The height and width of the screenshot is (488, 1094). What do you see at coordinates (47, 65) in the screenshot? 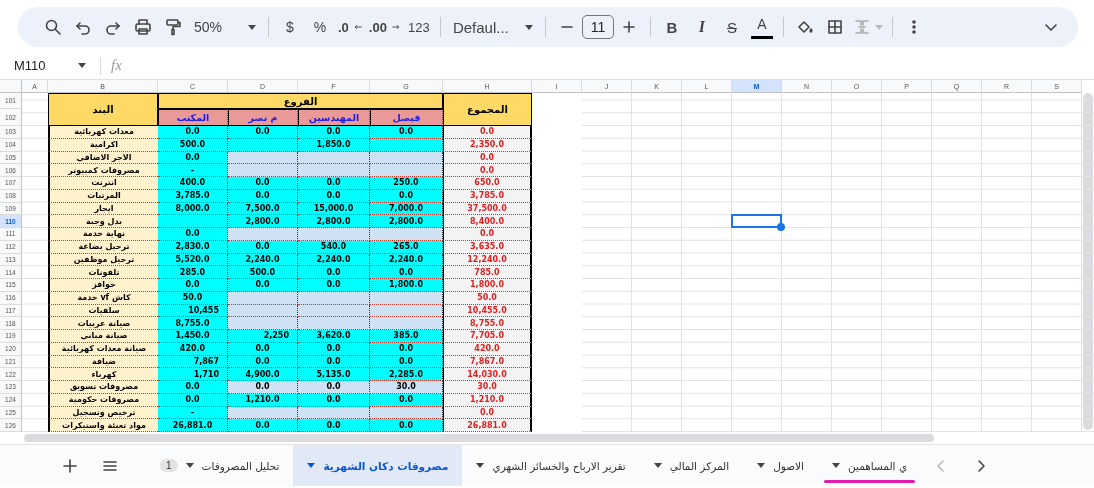
I see `name-box: M110` at bounding box center [47, 65].